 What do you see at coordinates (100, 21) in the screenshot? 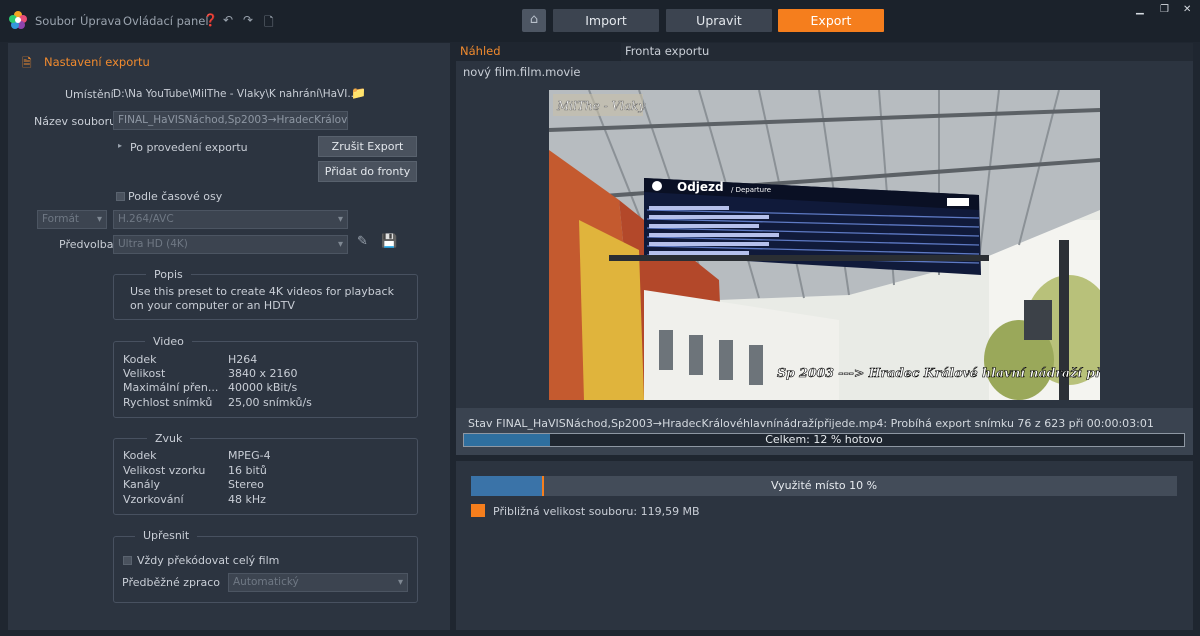
I see `menu-edit: Úprava` at bounding box center [100, 21].